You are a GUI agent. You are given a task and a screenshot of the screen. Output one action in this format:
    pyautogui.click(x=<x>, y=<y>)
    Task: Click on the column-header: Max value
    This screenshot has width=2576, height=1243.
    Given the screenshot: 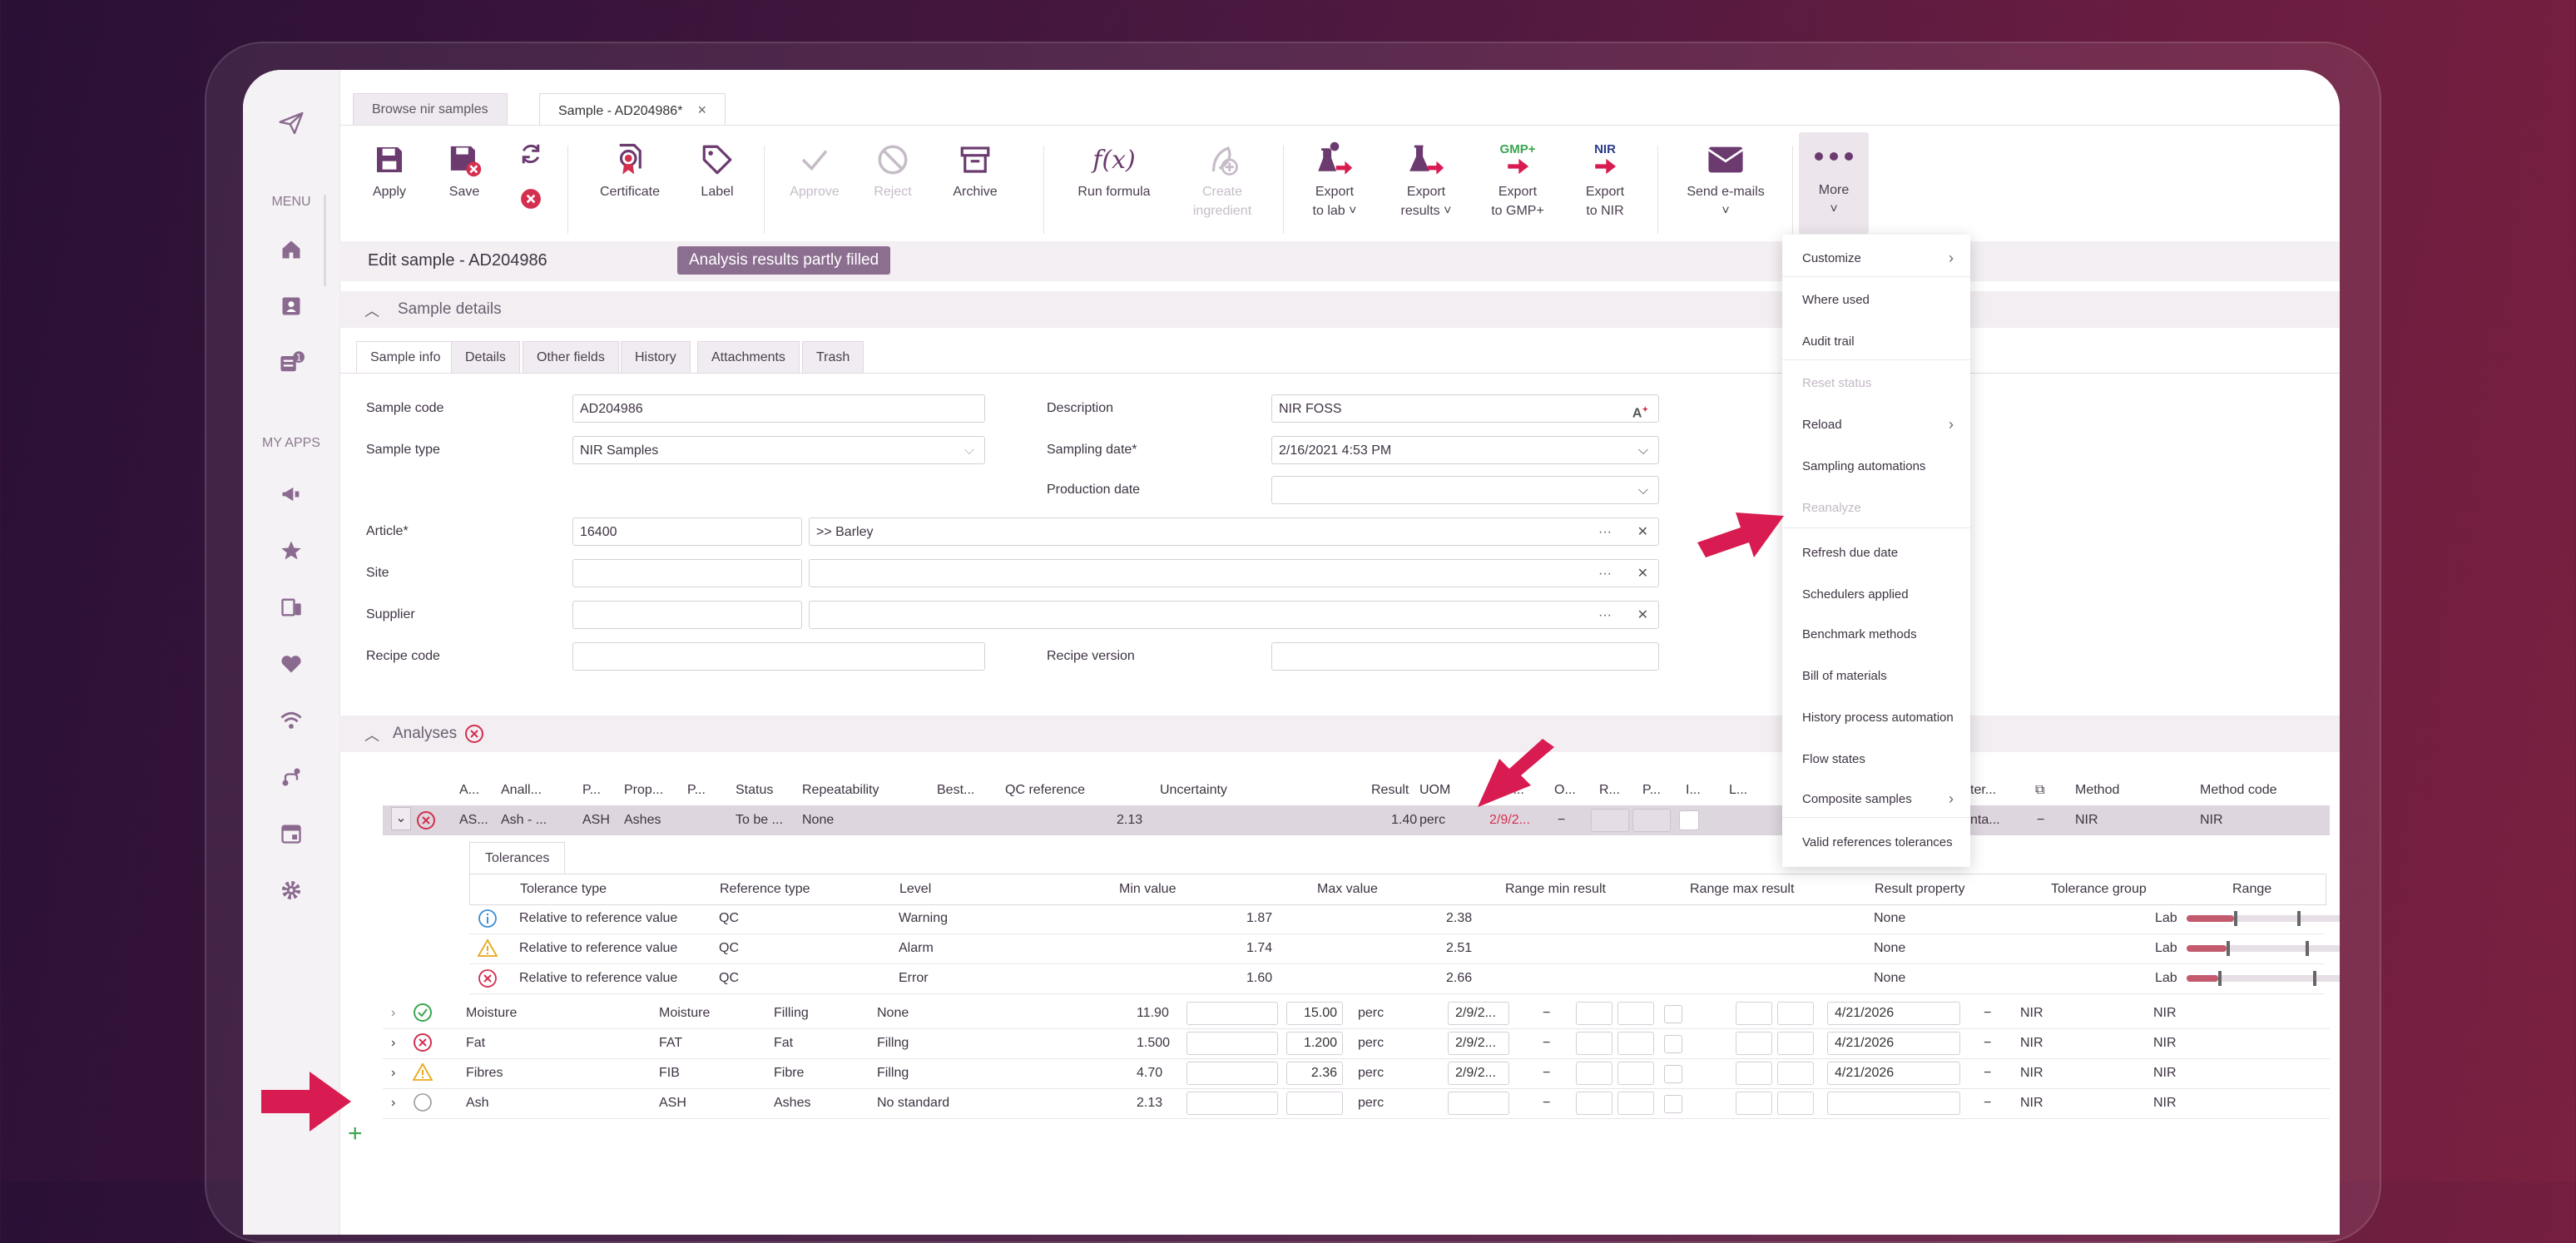 What is the action you would take?
    pyautogui.click(x=1347, y=890)
    